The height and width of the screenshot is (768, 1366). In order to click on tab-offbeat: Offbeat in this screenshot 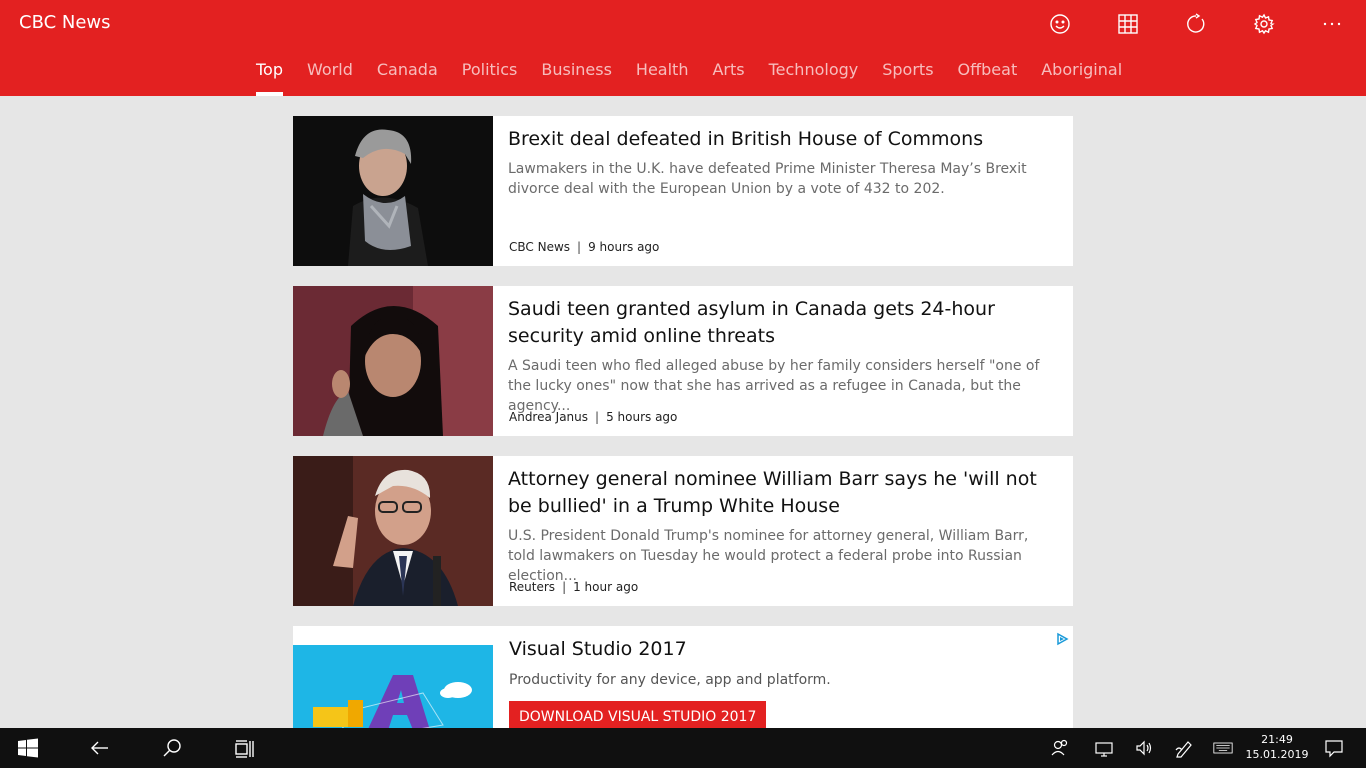, I will do `click(988, 78)`.